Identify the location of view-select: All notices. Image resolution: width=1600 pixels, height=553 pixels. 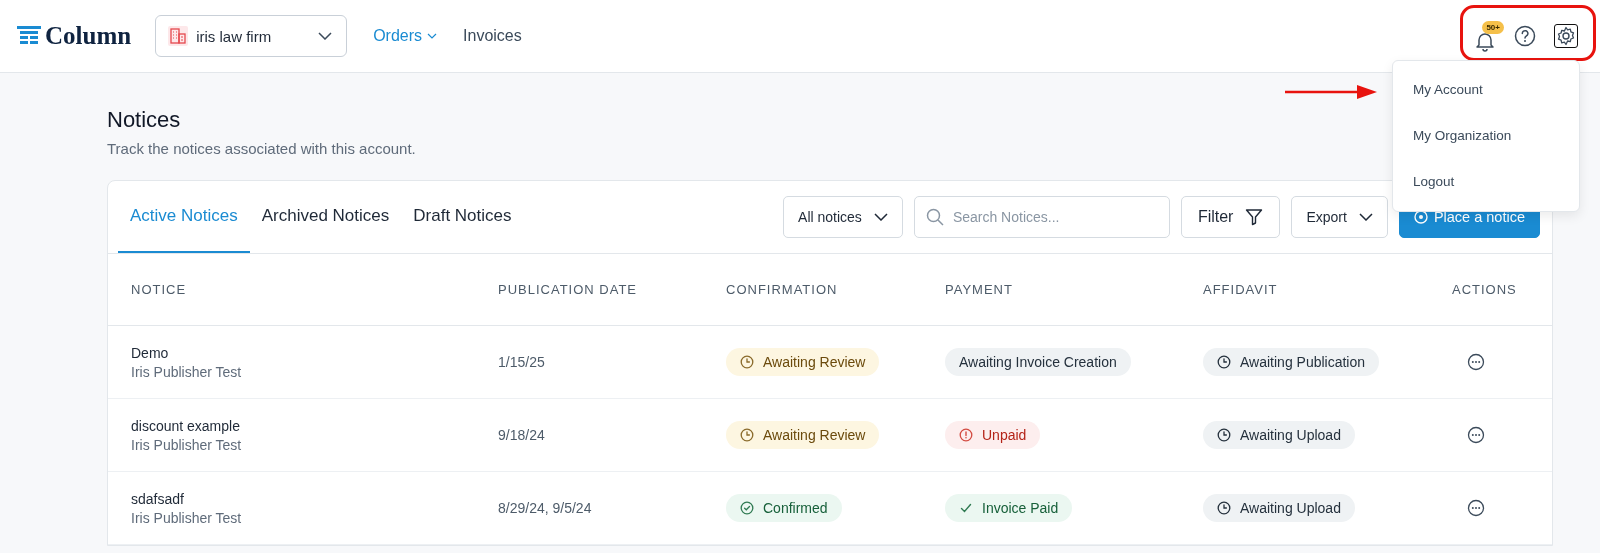
(843, 217).